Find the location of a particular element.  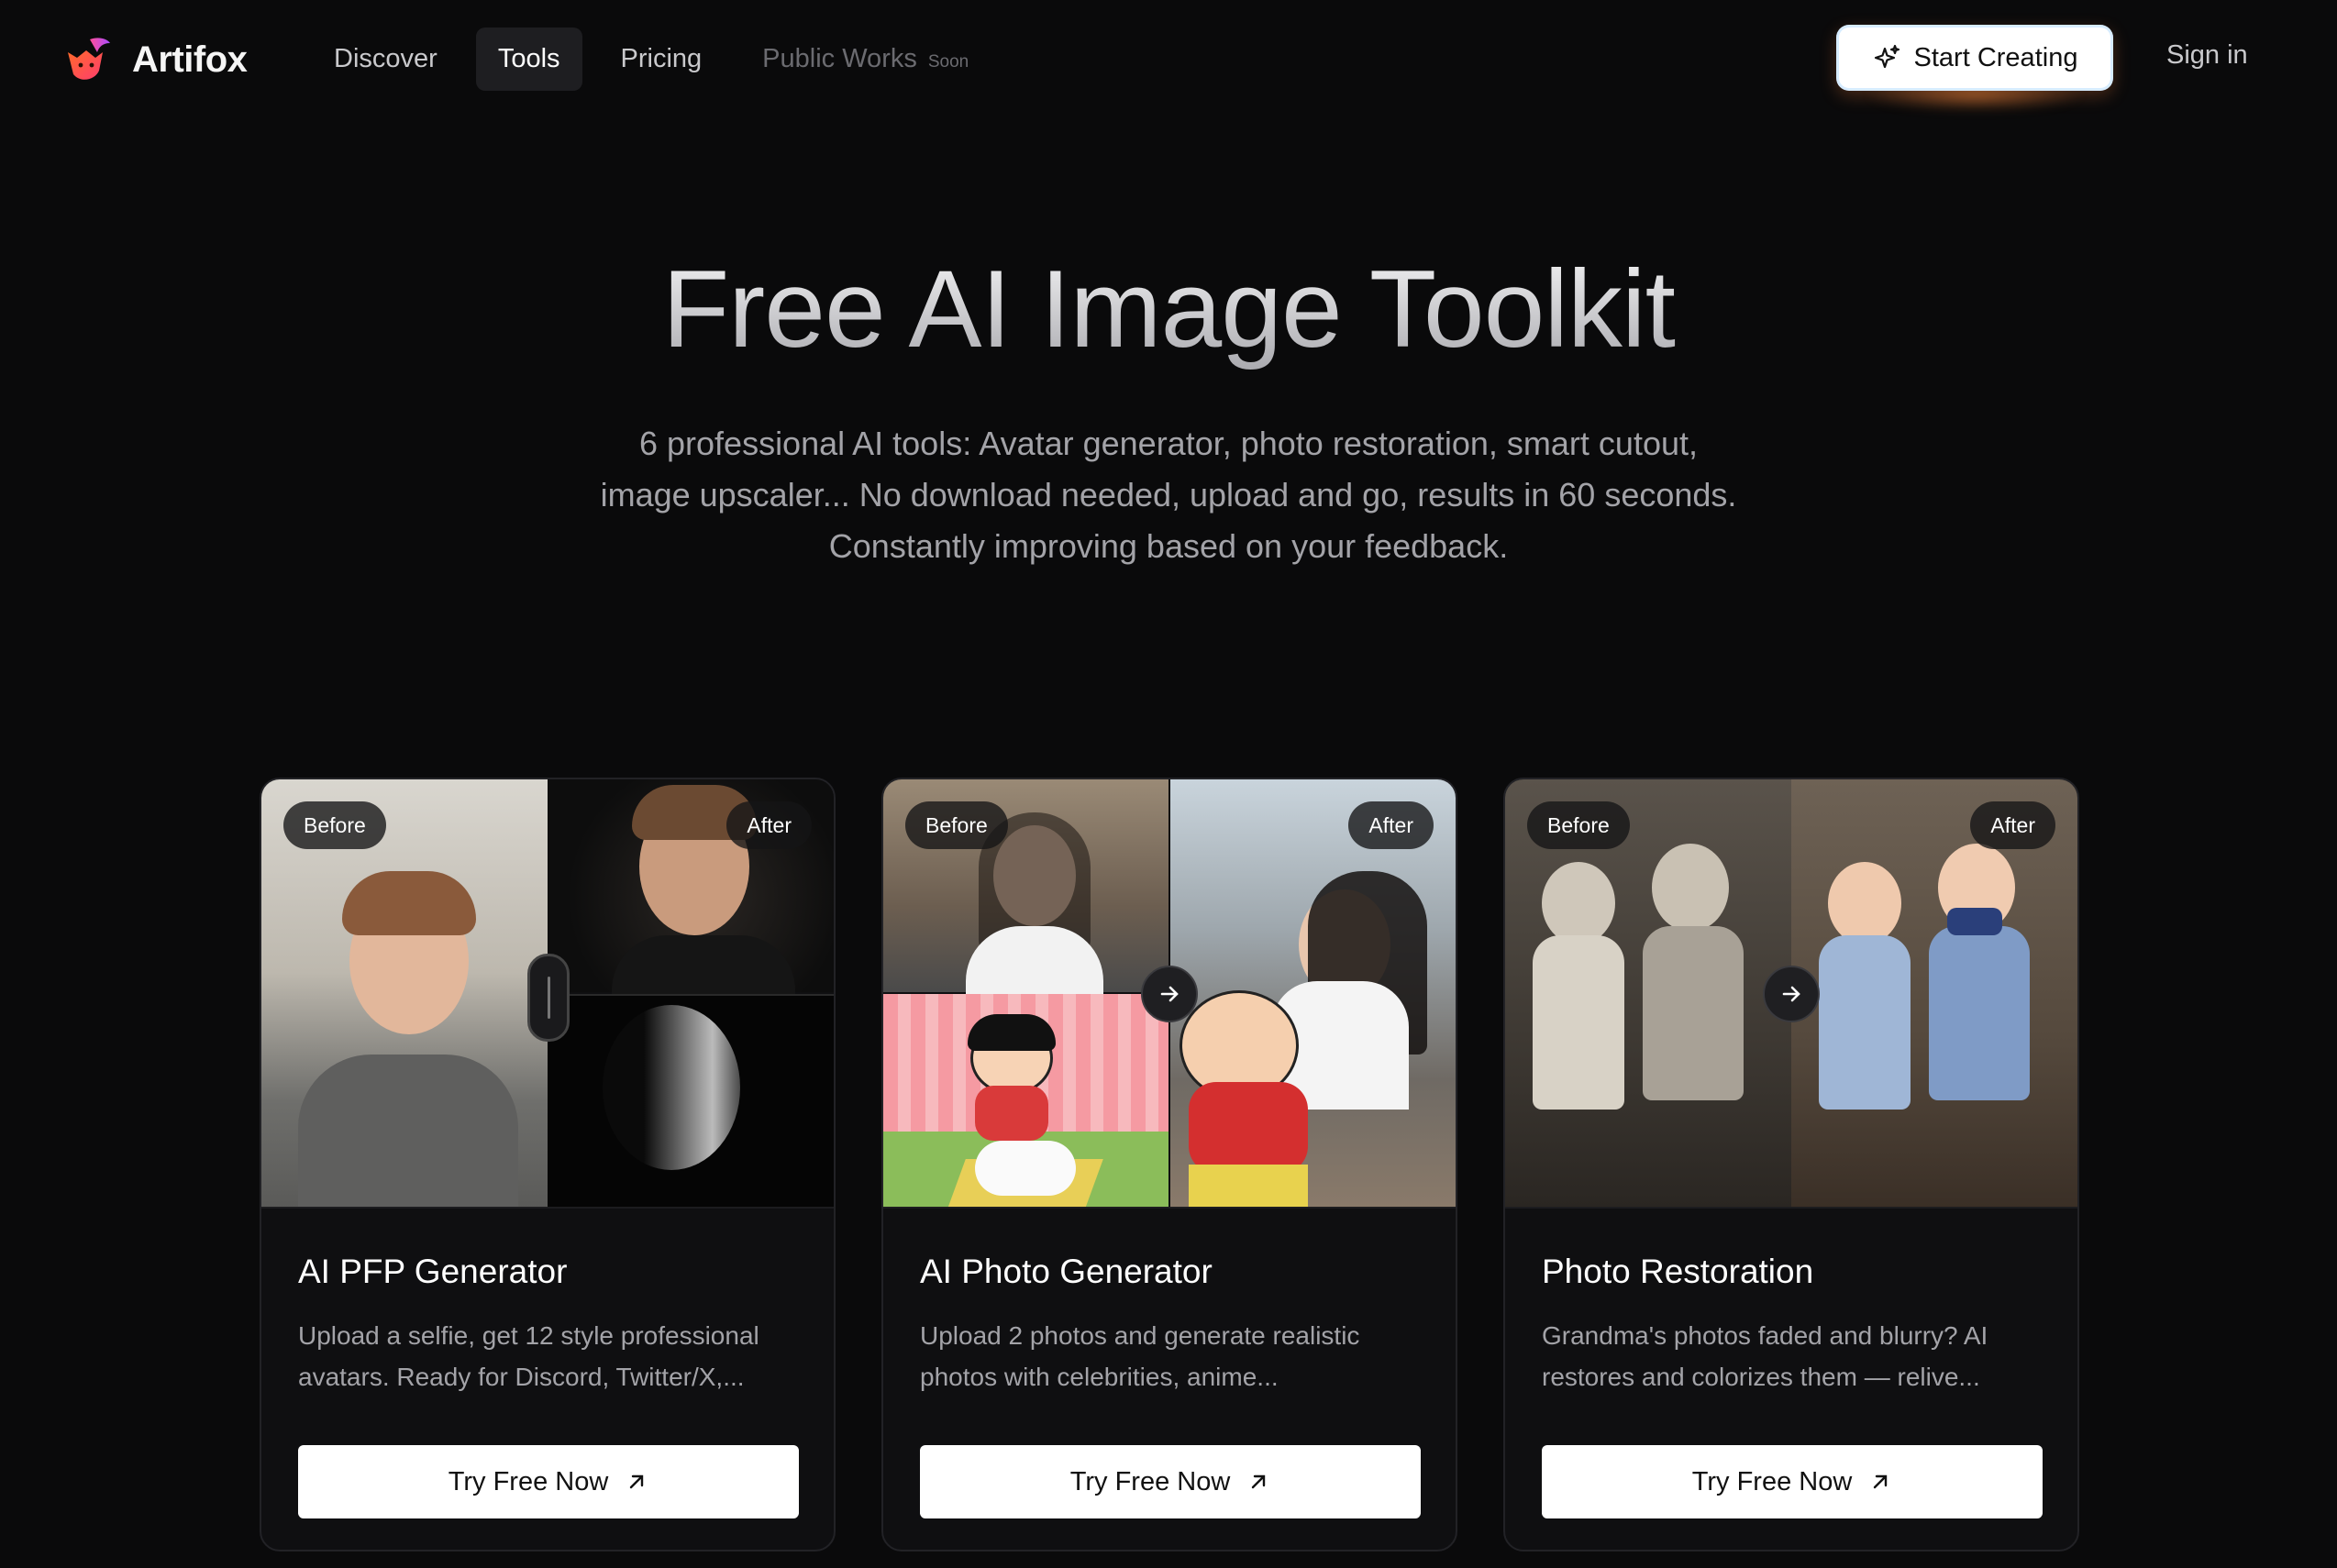

start-creating-button: Start Creating is located at coordinates (1974, 58).